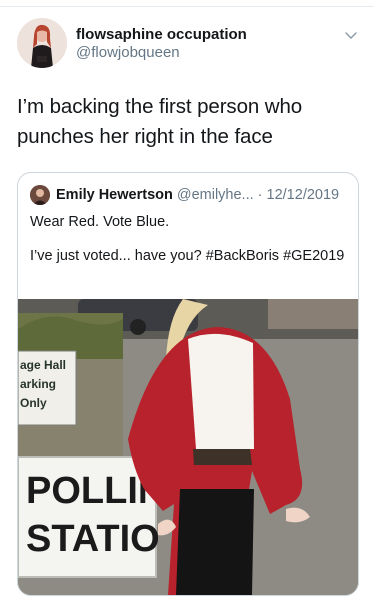 This screenshot has height=600, width=374. Describe the element at coordinates (114, 195) in the screenshot. I see `quoted-display-name: Emily Hewertson` at that location.